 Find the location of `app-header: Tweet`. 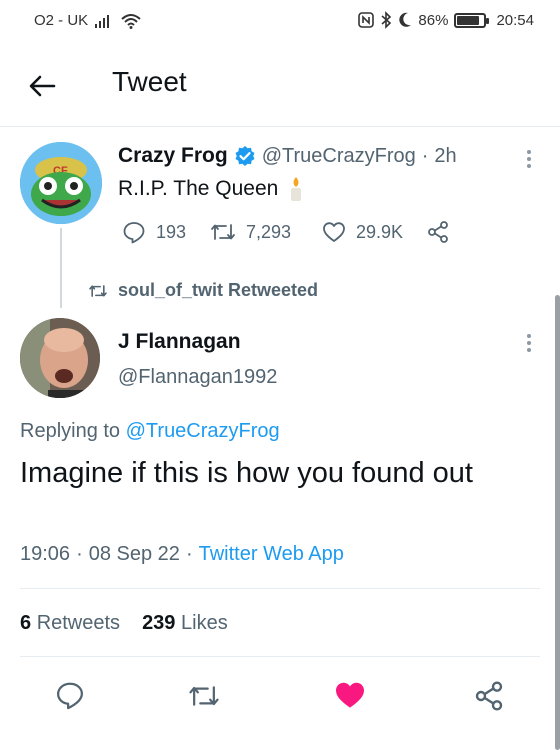

app-header: Tweet is located at coordinates (280, 85).